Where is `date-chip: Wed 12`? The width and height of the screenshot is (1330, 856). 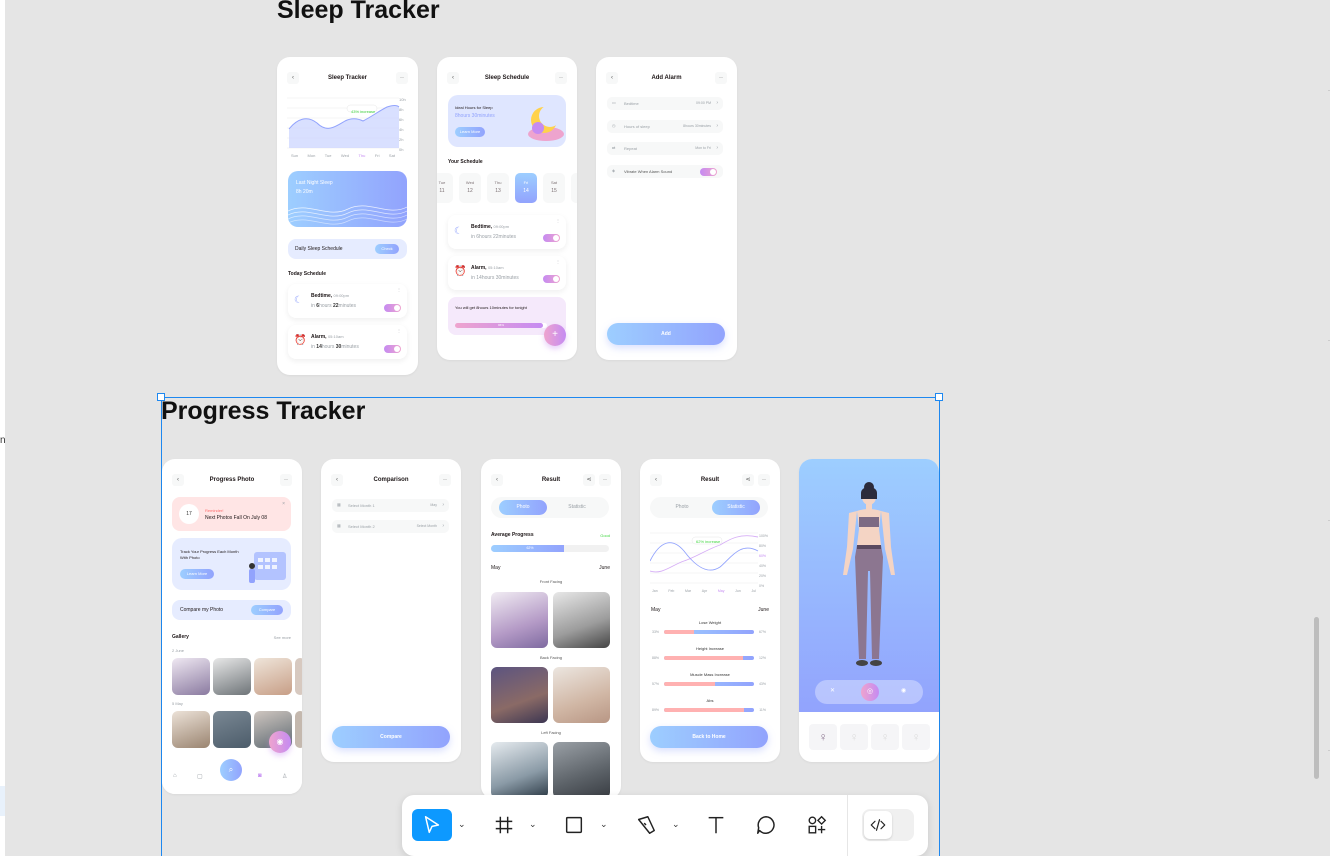
date-chip: Wed 12 is located at coordinates (470, 188).